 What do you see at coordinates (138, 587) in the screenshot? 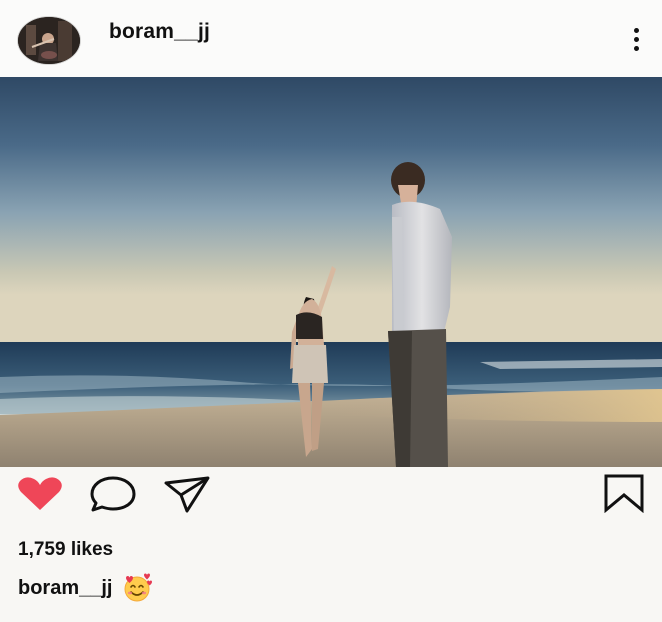
I see `smiling-face-with-hearts-emoji` at bounding box center [138, 587].